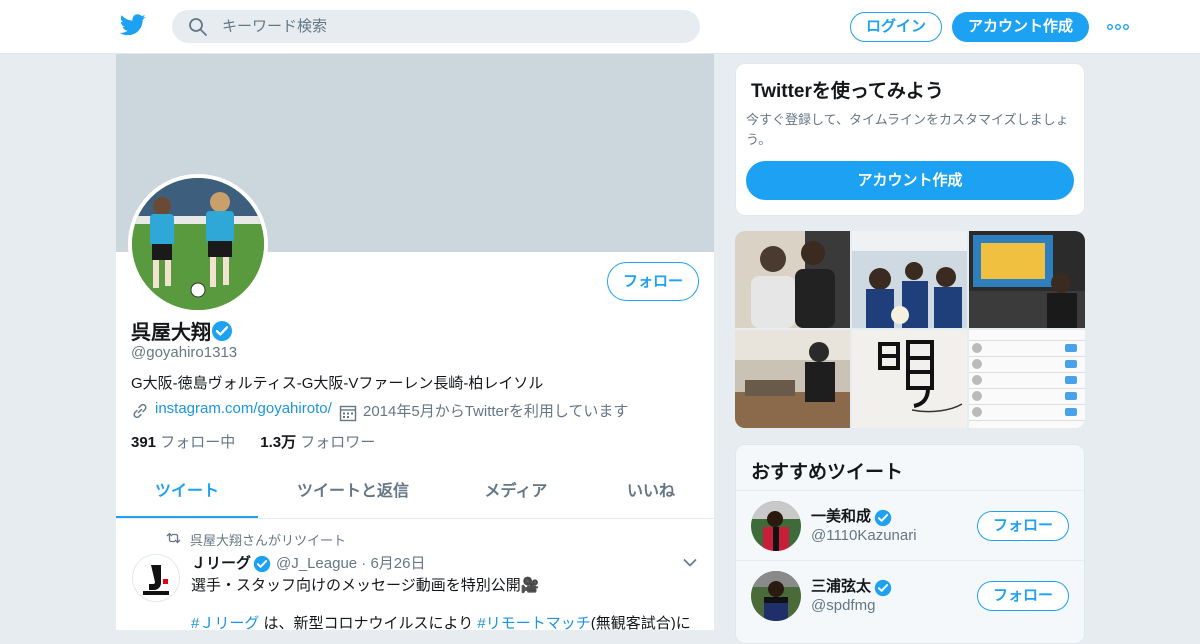 This screenshot has width=1200, height=644. I want to click on recommended-user-handle: @1110Kazunari, so click(864, 535).